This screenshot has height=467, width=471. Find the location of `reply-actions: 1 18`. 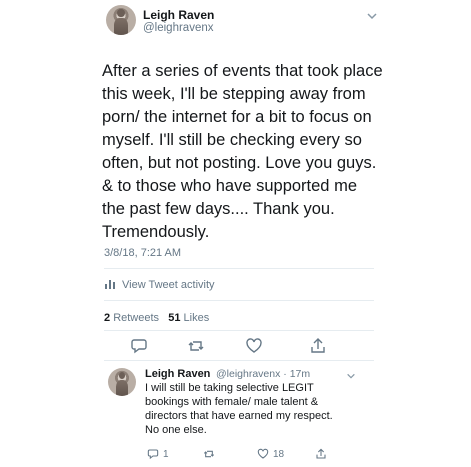

reply-actions: 1 18 is located at coordinates (247, 455).